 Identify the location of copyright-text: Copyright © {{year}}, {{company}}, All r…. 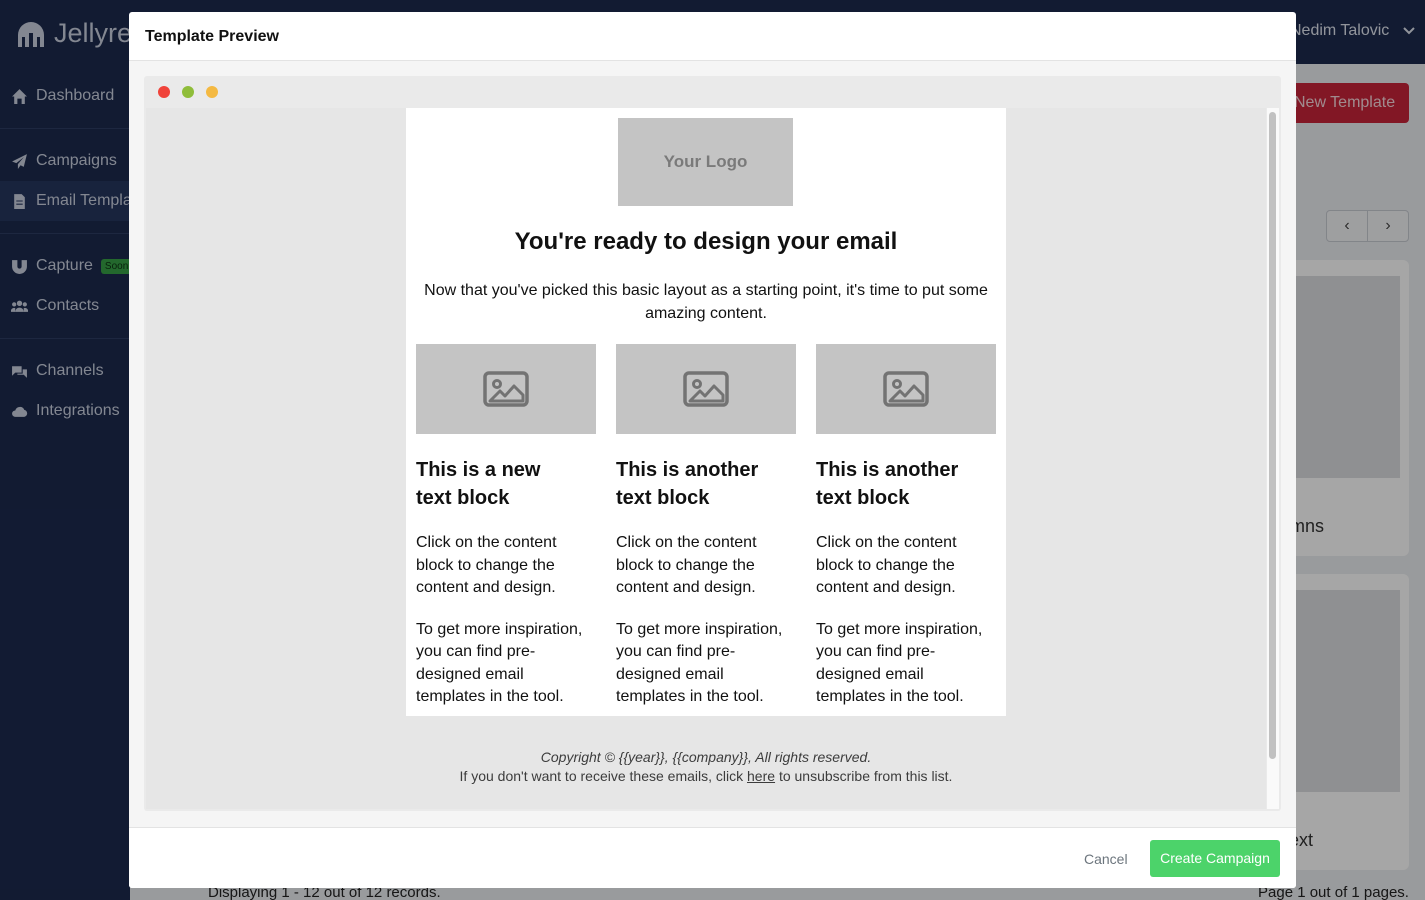
(706, 757).